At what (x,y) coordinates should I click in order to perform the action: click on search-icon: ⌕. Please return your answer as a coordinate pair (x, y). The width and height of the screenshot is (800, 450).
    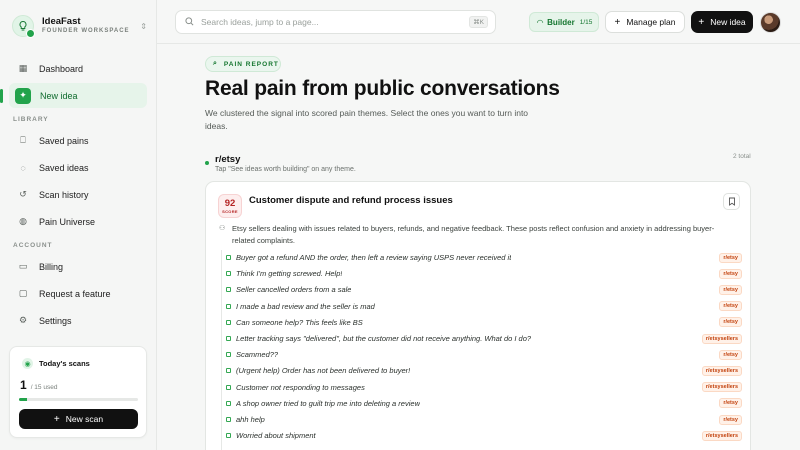
    Looking at the image, I should click on (215, 63).